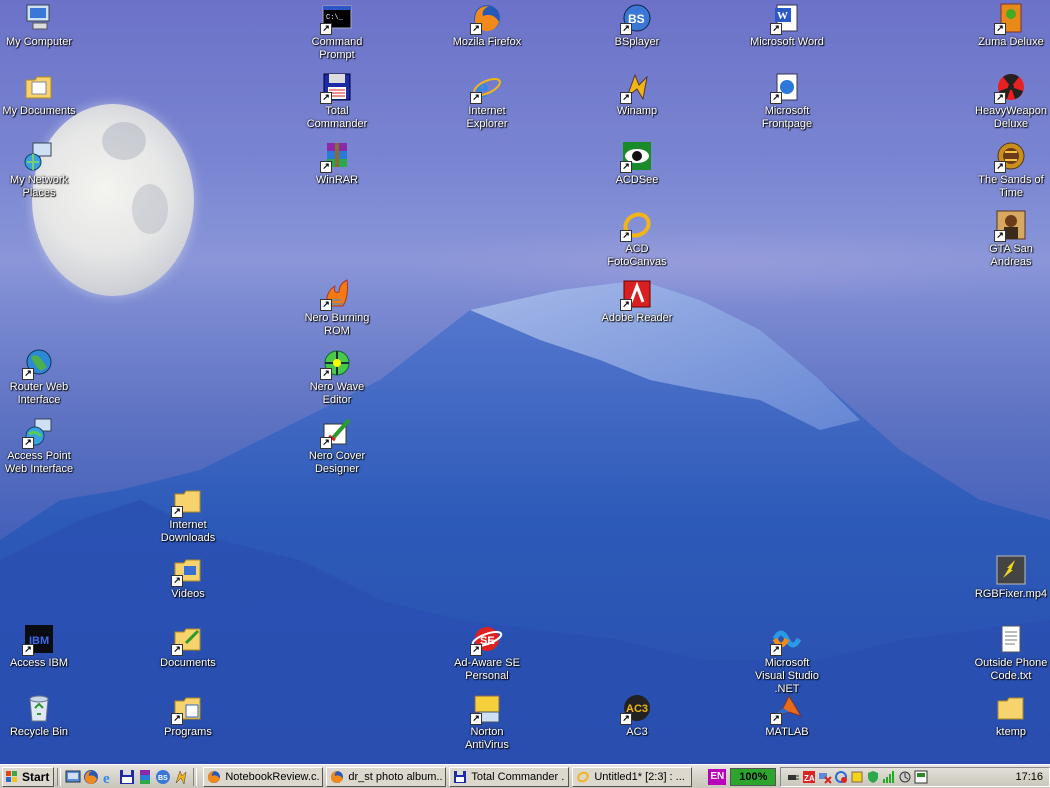  I want to click on quick-launch-show-desktop-icon, so click(73, 777).